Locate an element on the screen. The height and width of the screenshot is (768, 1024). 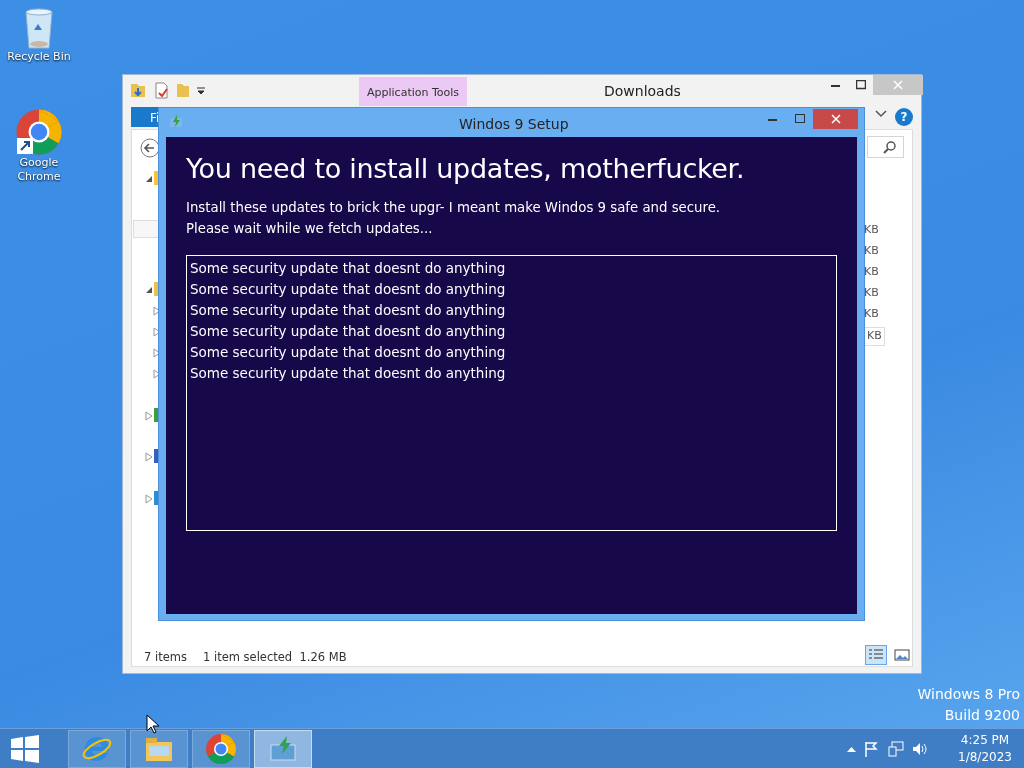
mouse-cursor is located at coordinates (153, 724).